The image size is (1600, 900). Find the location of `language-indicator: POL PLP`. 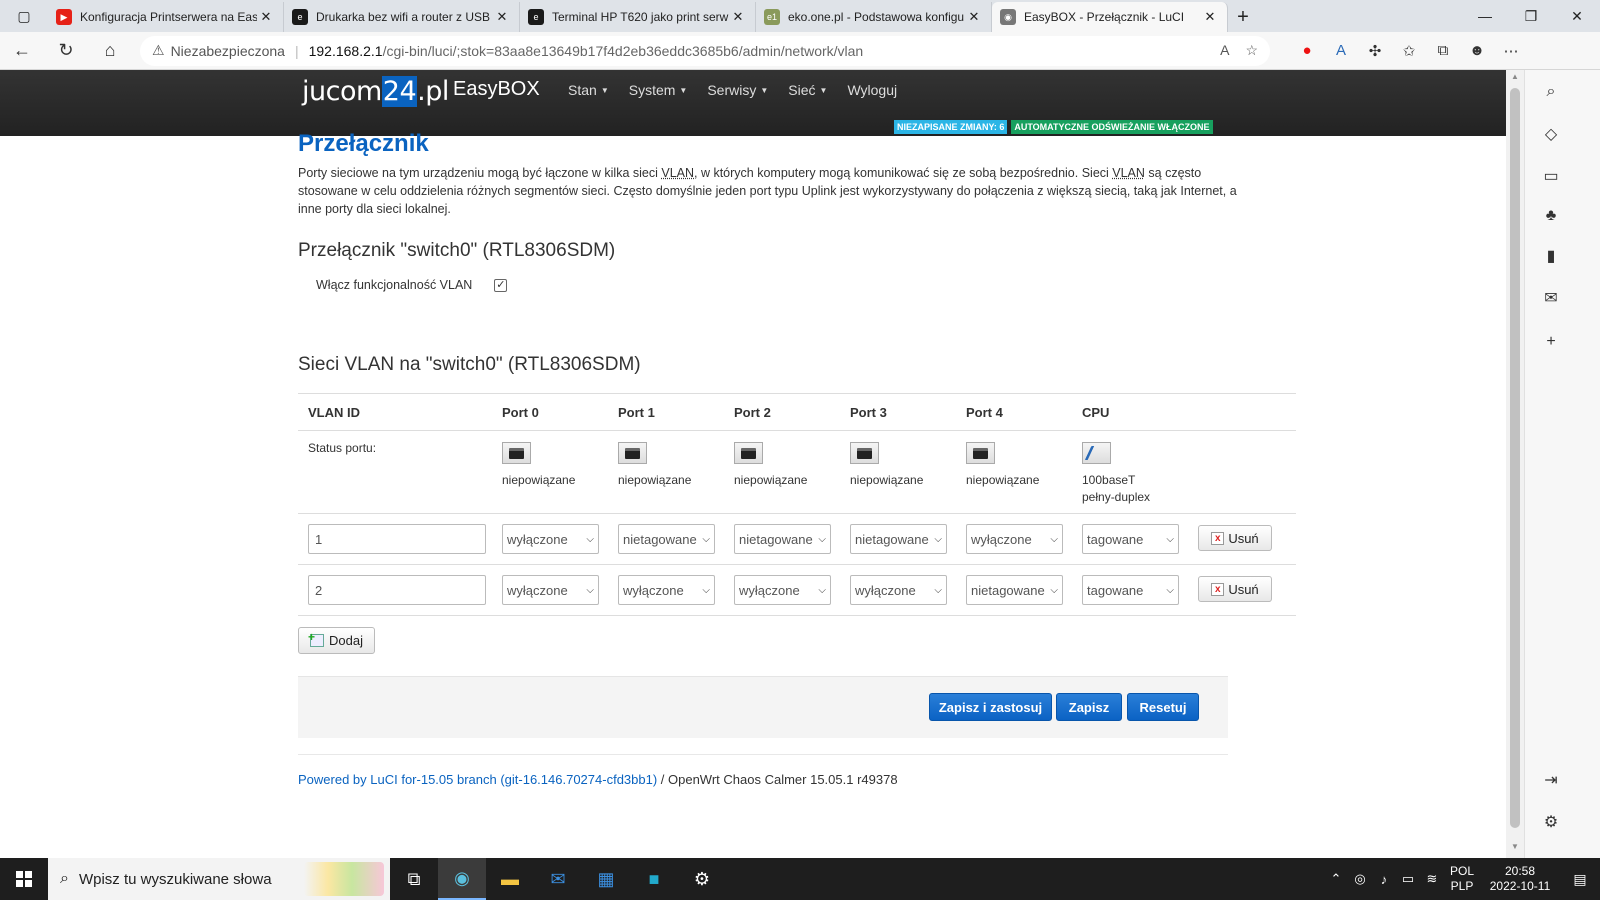

language-indicator: POL PLP is located at coordinates (1462, 879).